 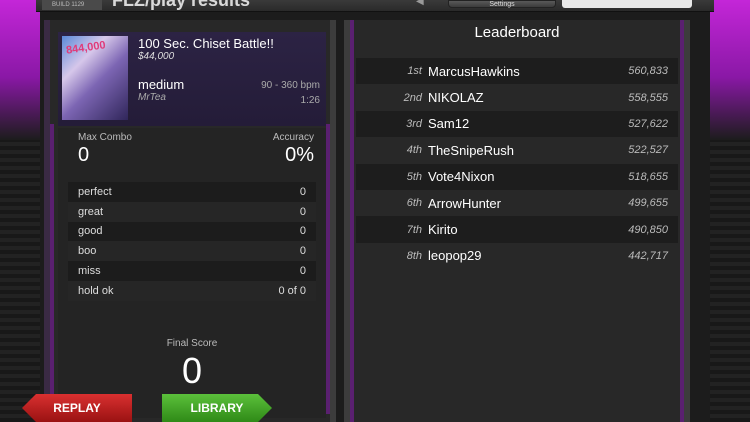 I want to click on leaderboard-title: Leaderboard, so click(x=517, y=32).